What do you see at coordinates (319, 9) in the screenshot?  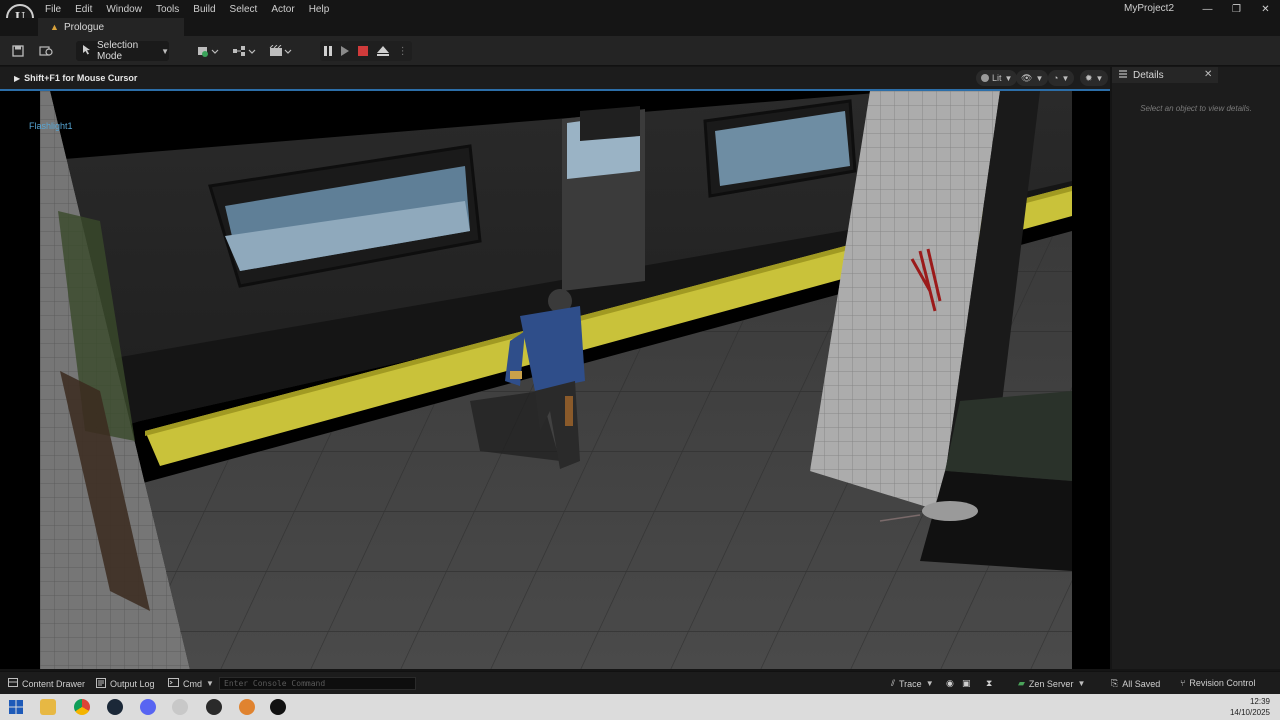 I see `menu-help: Help` at bounding box center [319, 9].